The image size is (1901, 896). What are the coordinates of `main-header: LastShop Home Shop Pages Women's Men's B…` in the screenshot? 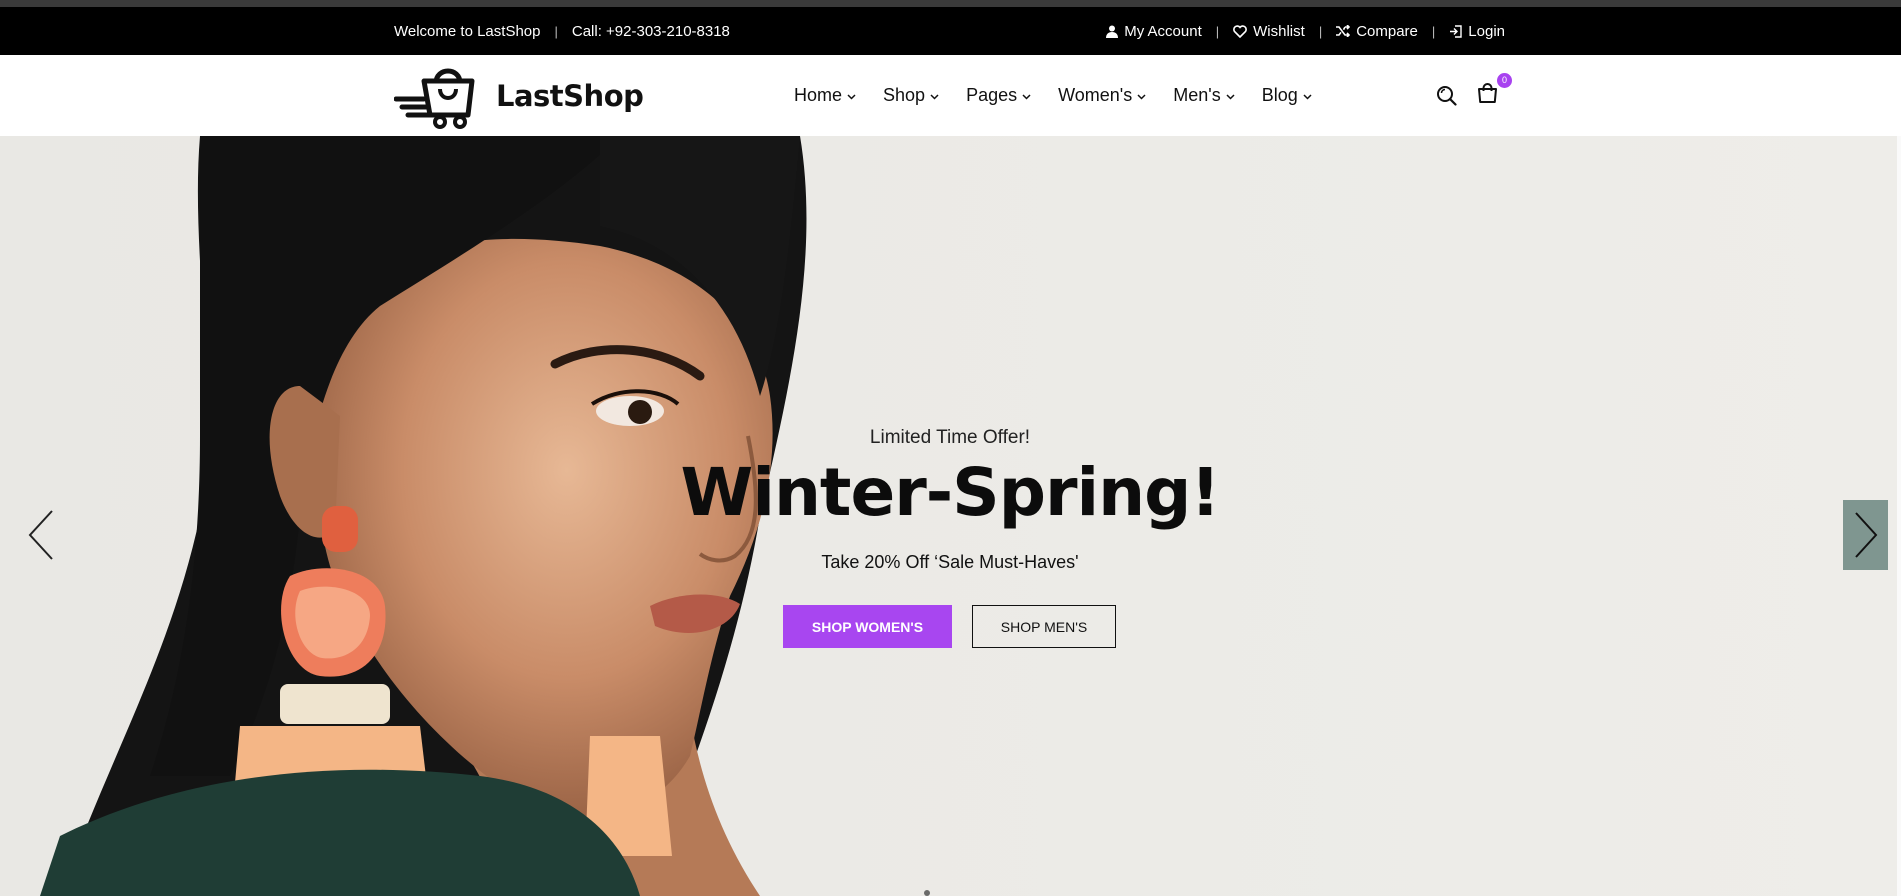 It's located at (950, 95).